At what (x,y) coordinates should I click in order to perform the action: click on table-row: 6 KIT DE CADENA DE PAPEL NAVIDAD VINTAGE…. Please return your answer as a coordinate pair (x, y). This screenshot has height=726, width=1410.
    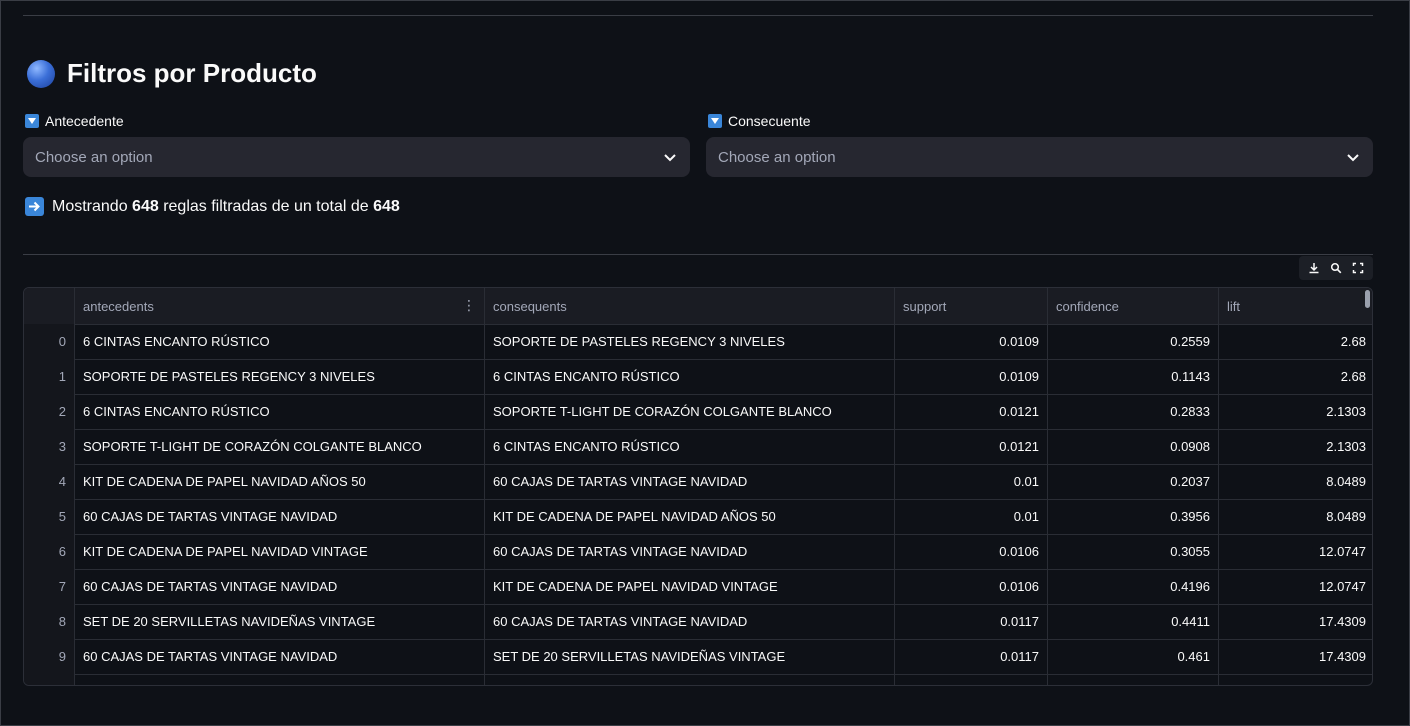
    Looking at the image, I should click on (698, 552).